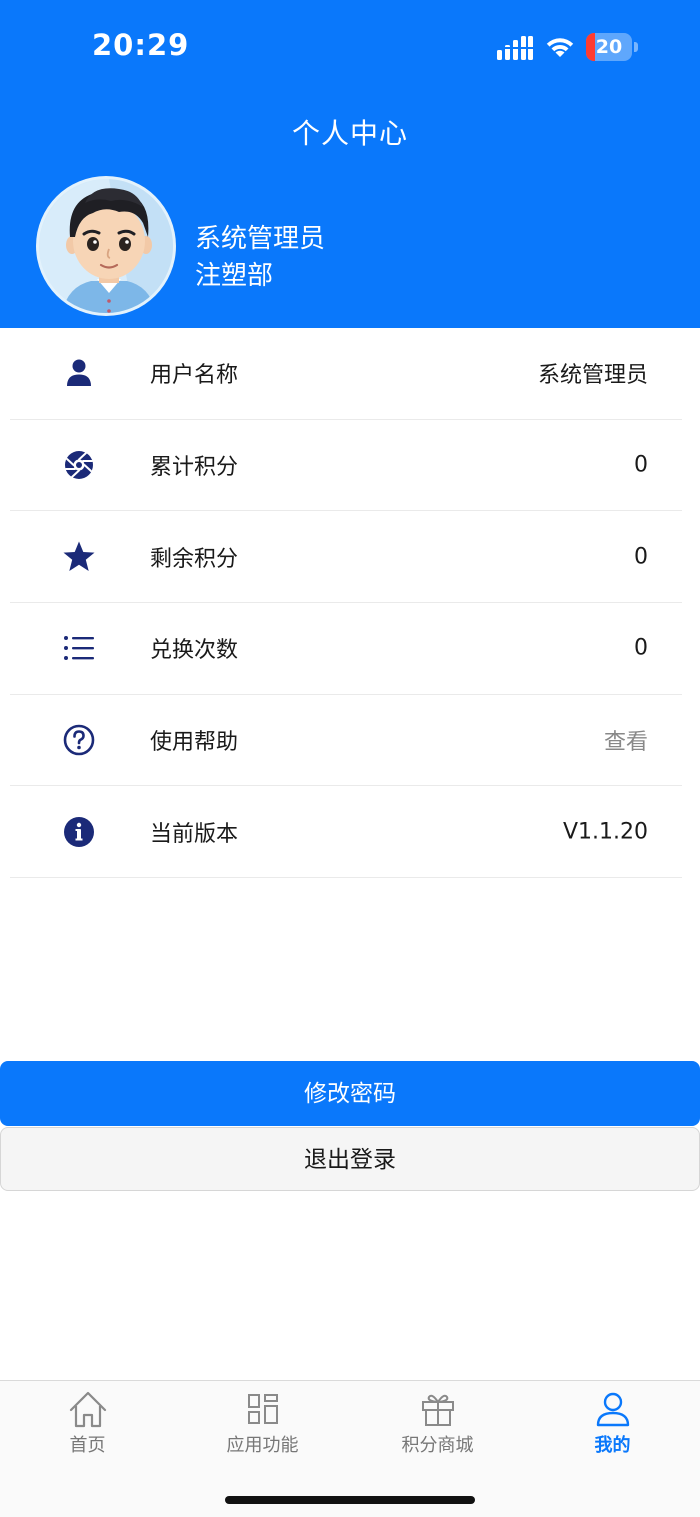 This screenshot has height=1517, width=700. Describe the element at coordinates (87, 1409) in the screenshot. I see `home-icon` at that location.